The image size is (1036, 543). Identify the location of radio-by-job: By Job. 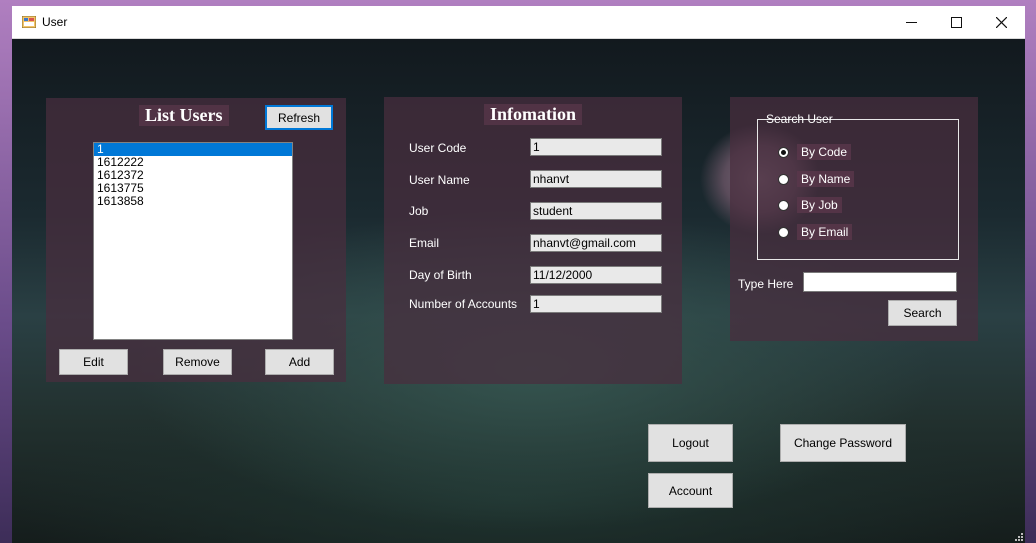
(810, 205).